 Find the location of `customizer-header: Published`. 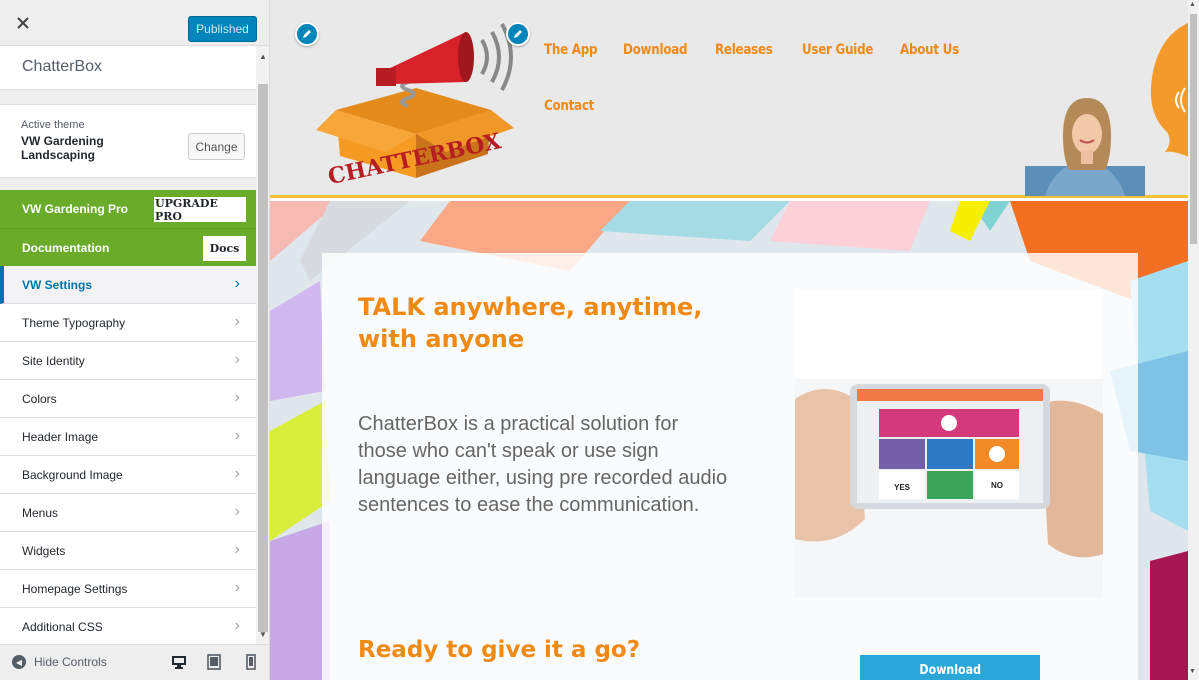

customizer-header: Published is located at coordinates (134, 23).